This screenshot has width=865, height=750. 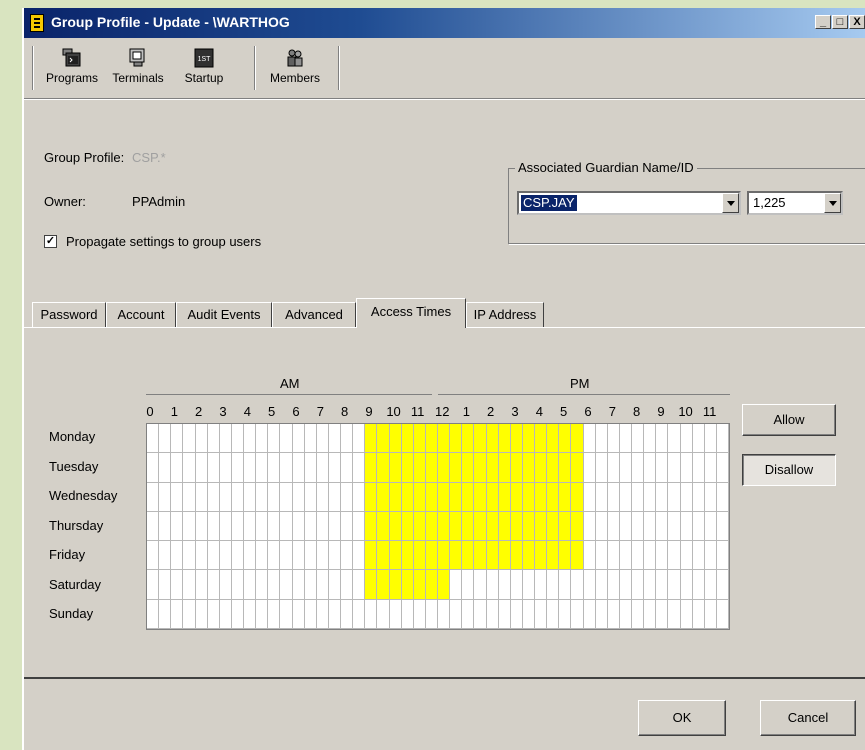 I want to click on programs-tool-button: Programs, so click(x=72, y=65).